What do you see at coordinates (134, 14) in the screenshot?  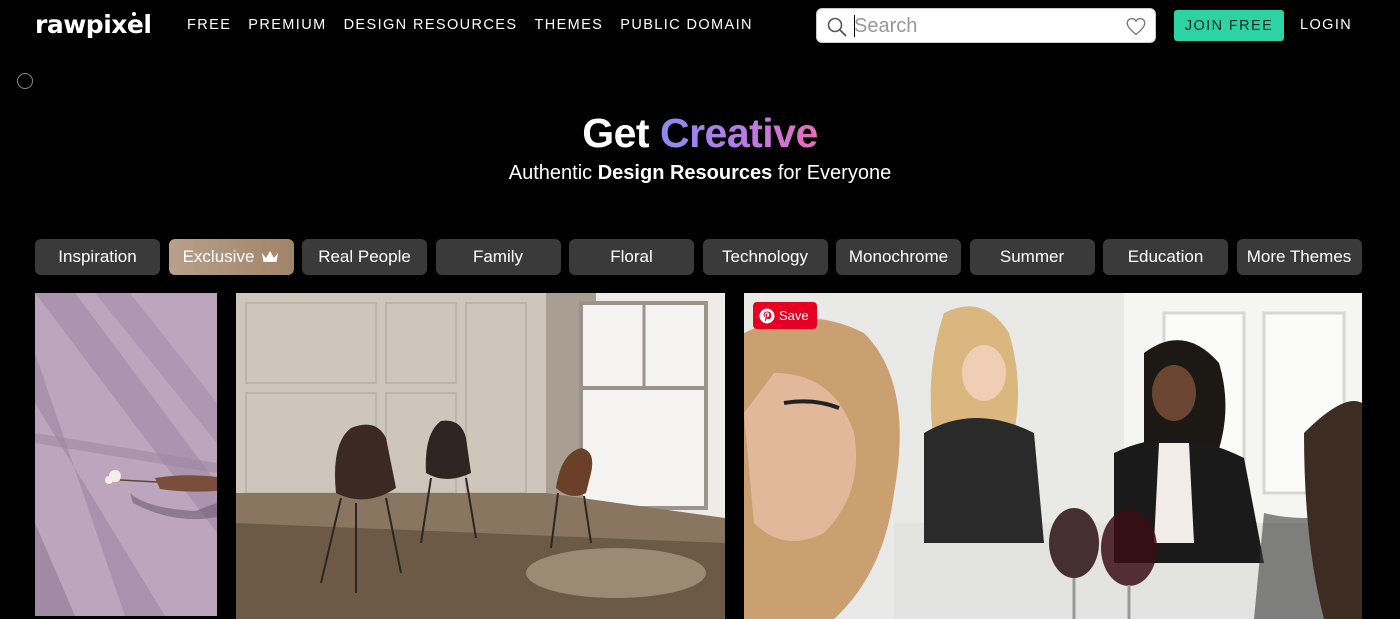 I see `logo-dot` at bounding box center [134, 14].